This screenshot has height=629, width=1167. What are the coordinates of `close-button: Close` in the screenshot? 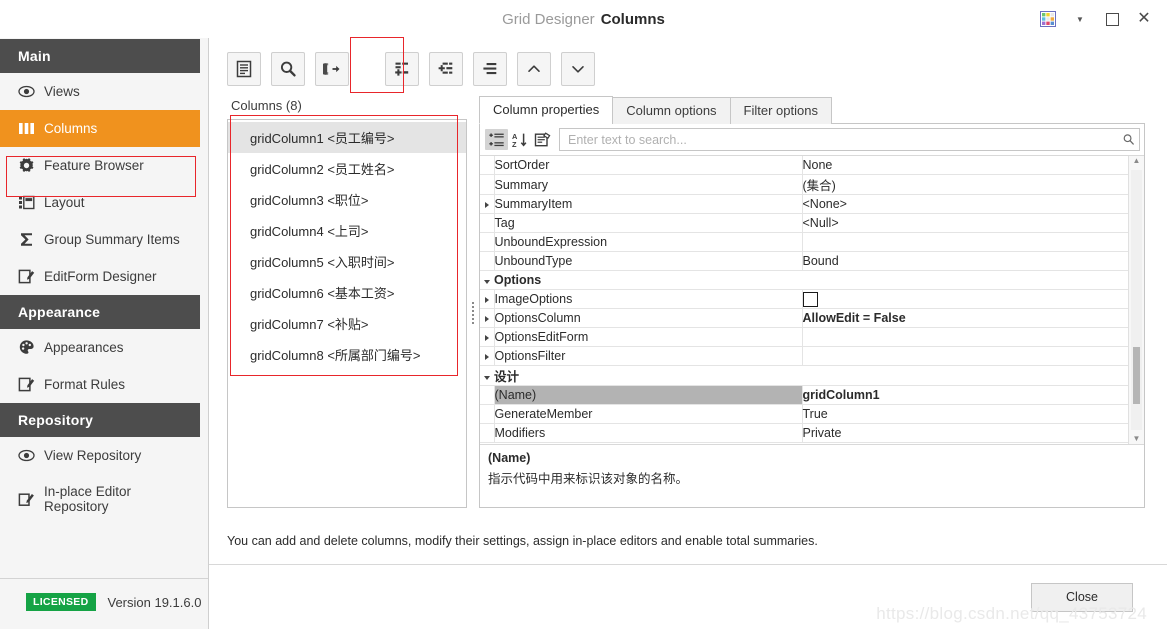 It's located at (1082, 597).